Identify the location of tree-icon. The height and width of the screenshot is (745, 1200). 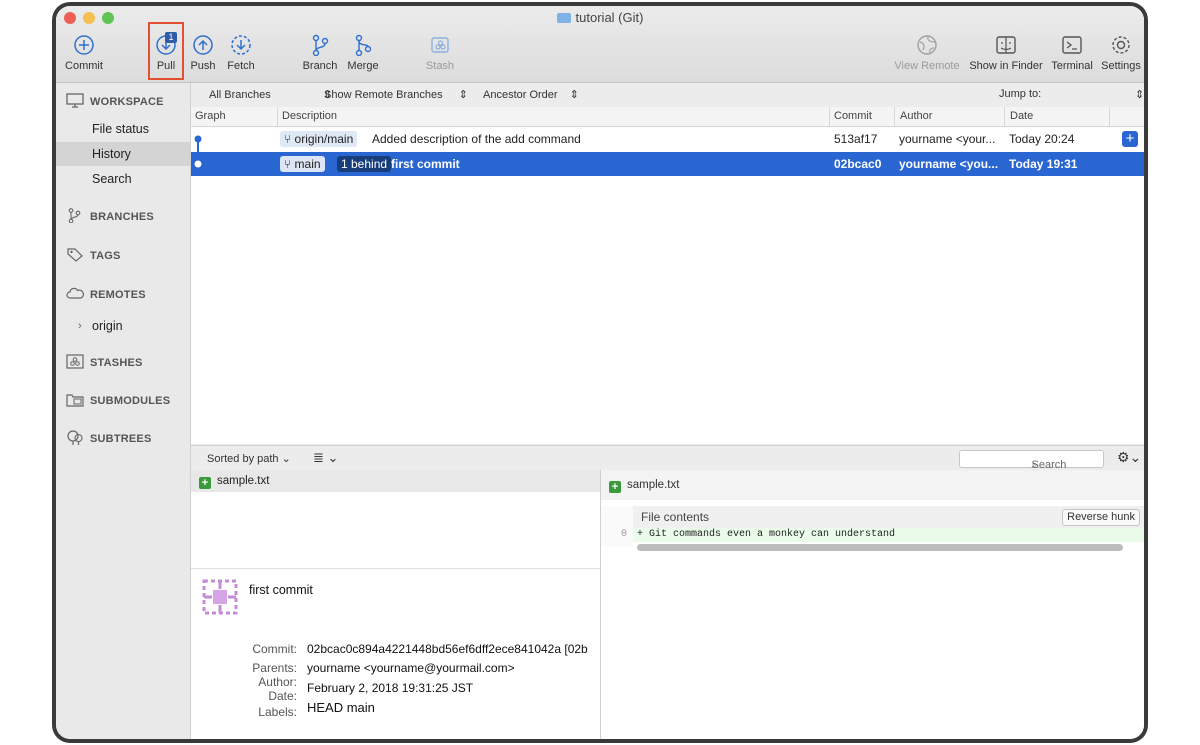
(75, 437).